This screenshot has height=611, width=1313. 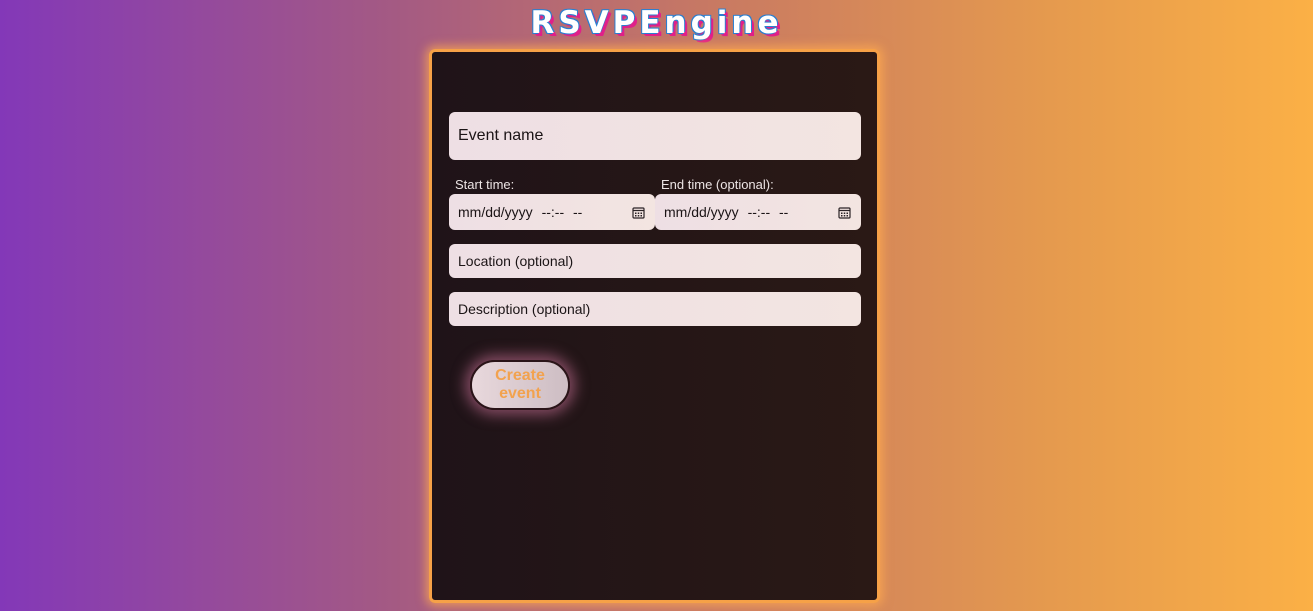 I want to click on end-time-input: mm/dd/yyyy --:-- --, so click(x=758, y=212).